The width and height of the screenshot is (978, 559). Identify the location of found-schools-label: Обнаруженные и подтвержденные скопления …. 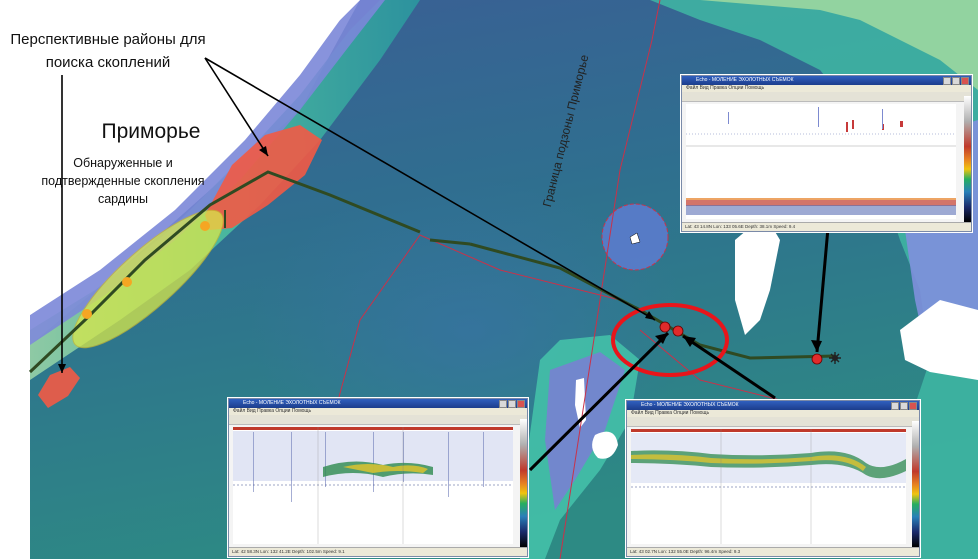
(123, 181).